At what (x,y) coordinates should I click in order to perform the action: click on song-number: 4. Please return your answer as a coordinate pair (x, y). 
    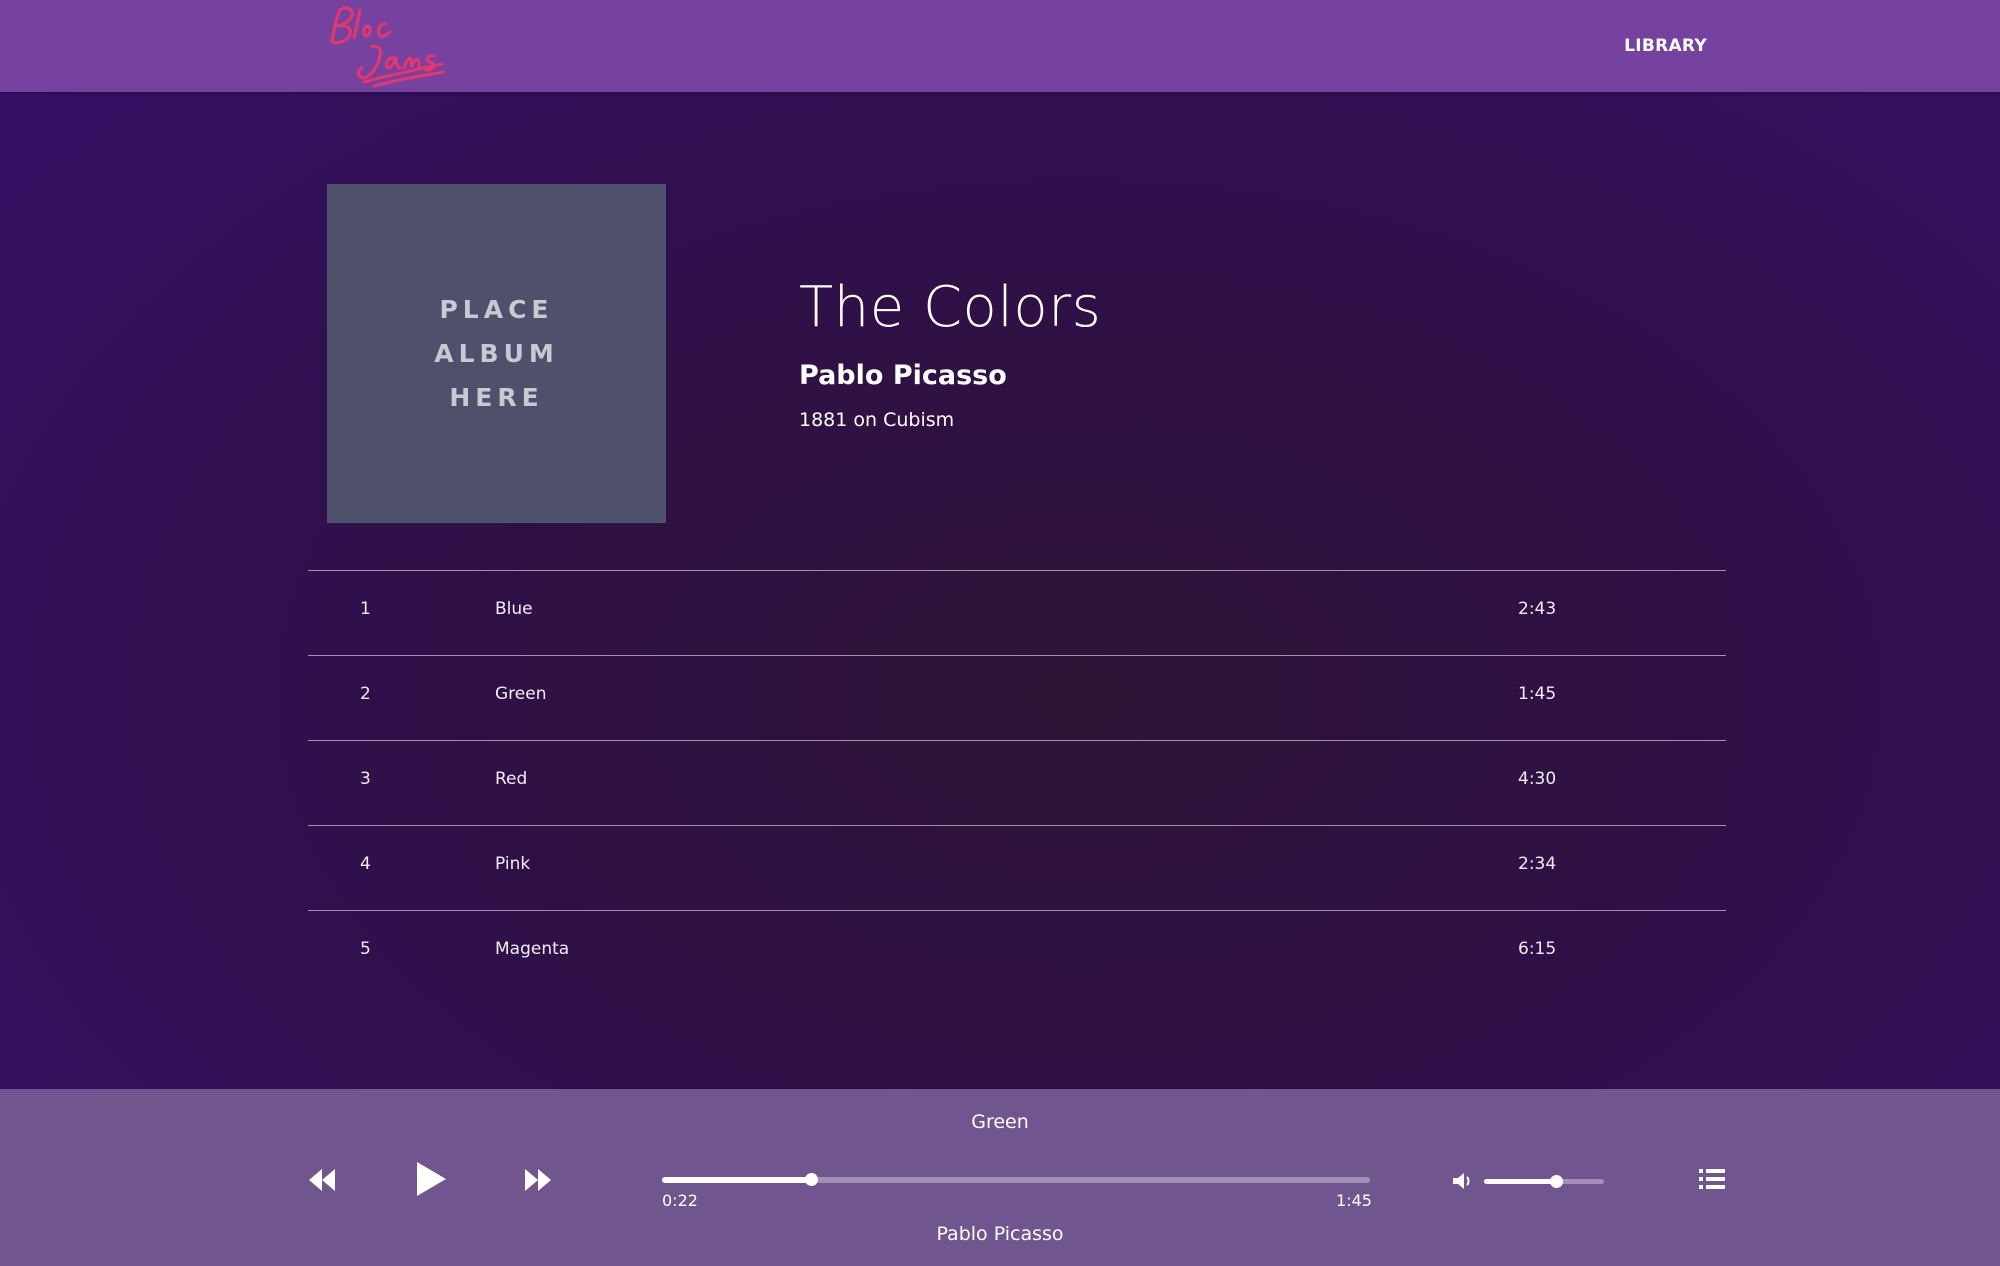
    Looking at the image, I should click on (375, 864).